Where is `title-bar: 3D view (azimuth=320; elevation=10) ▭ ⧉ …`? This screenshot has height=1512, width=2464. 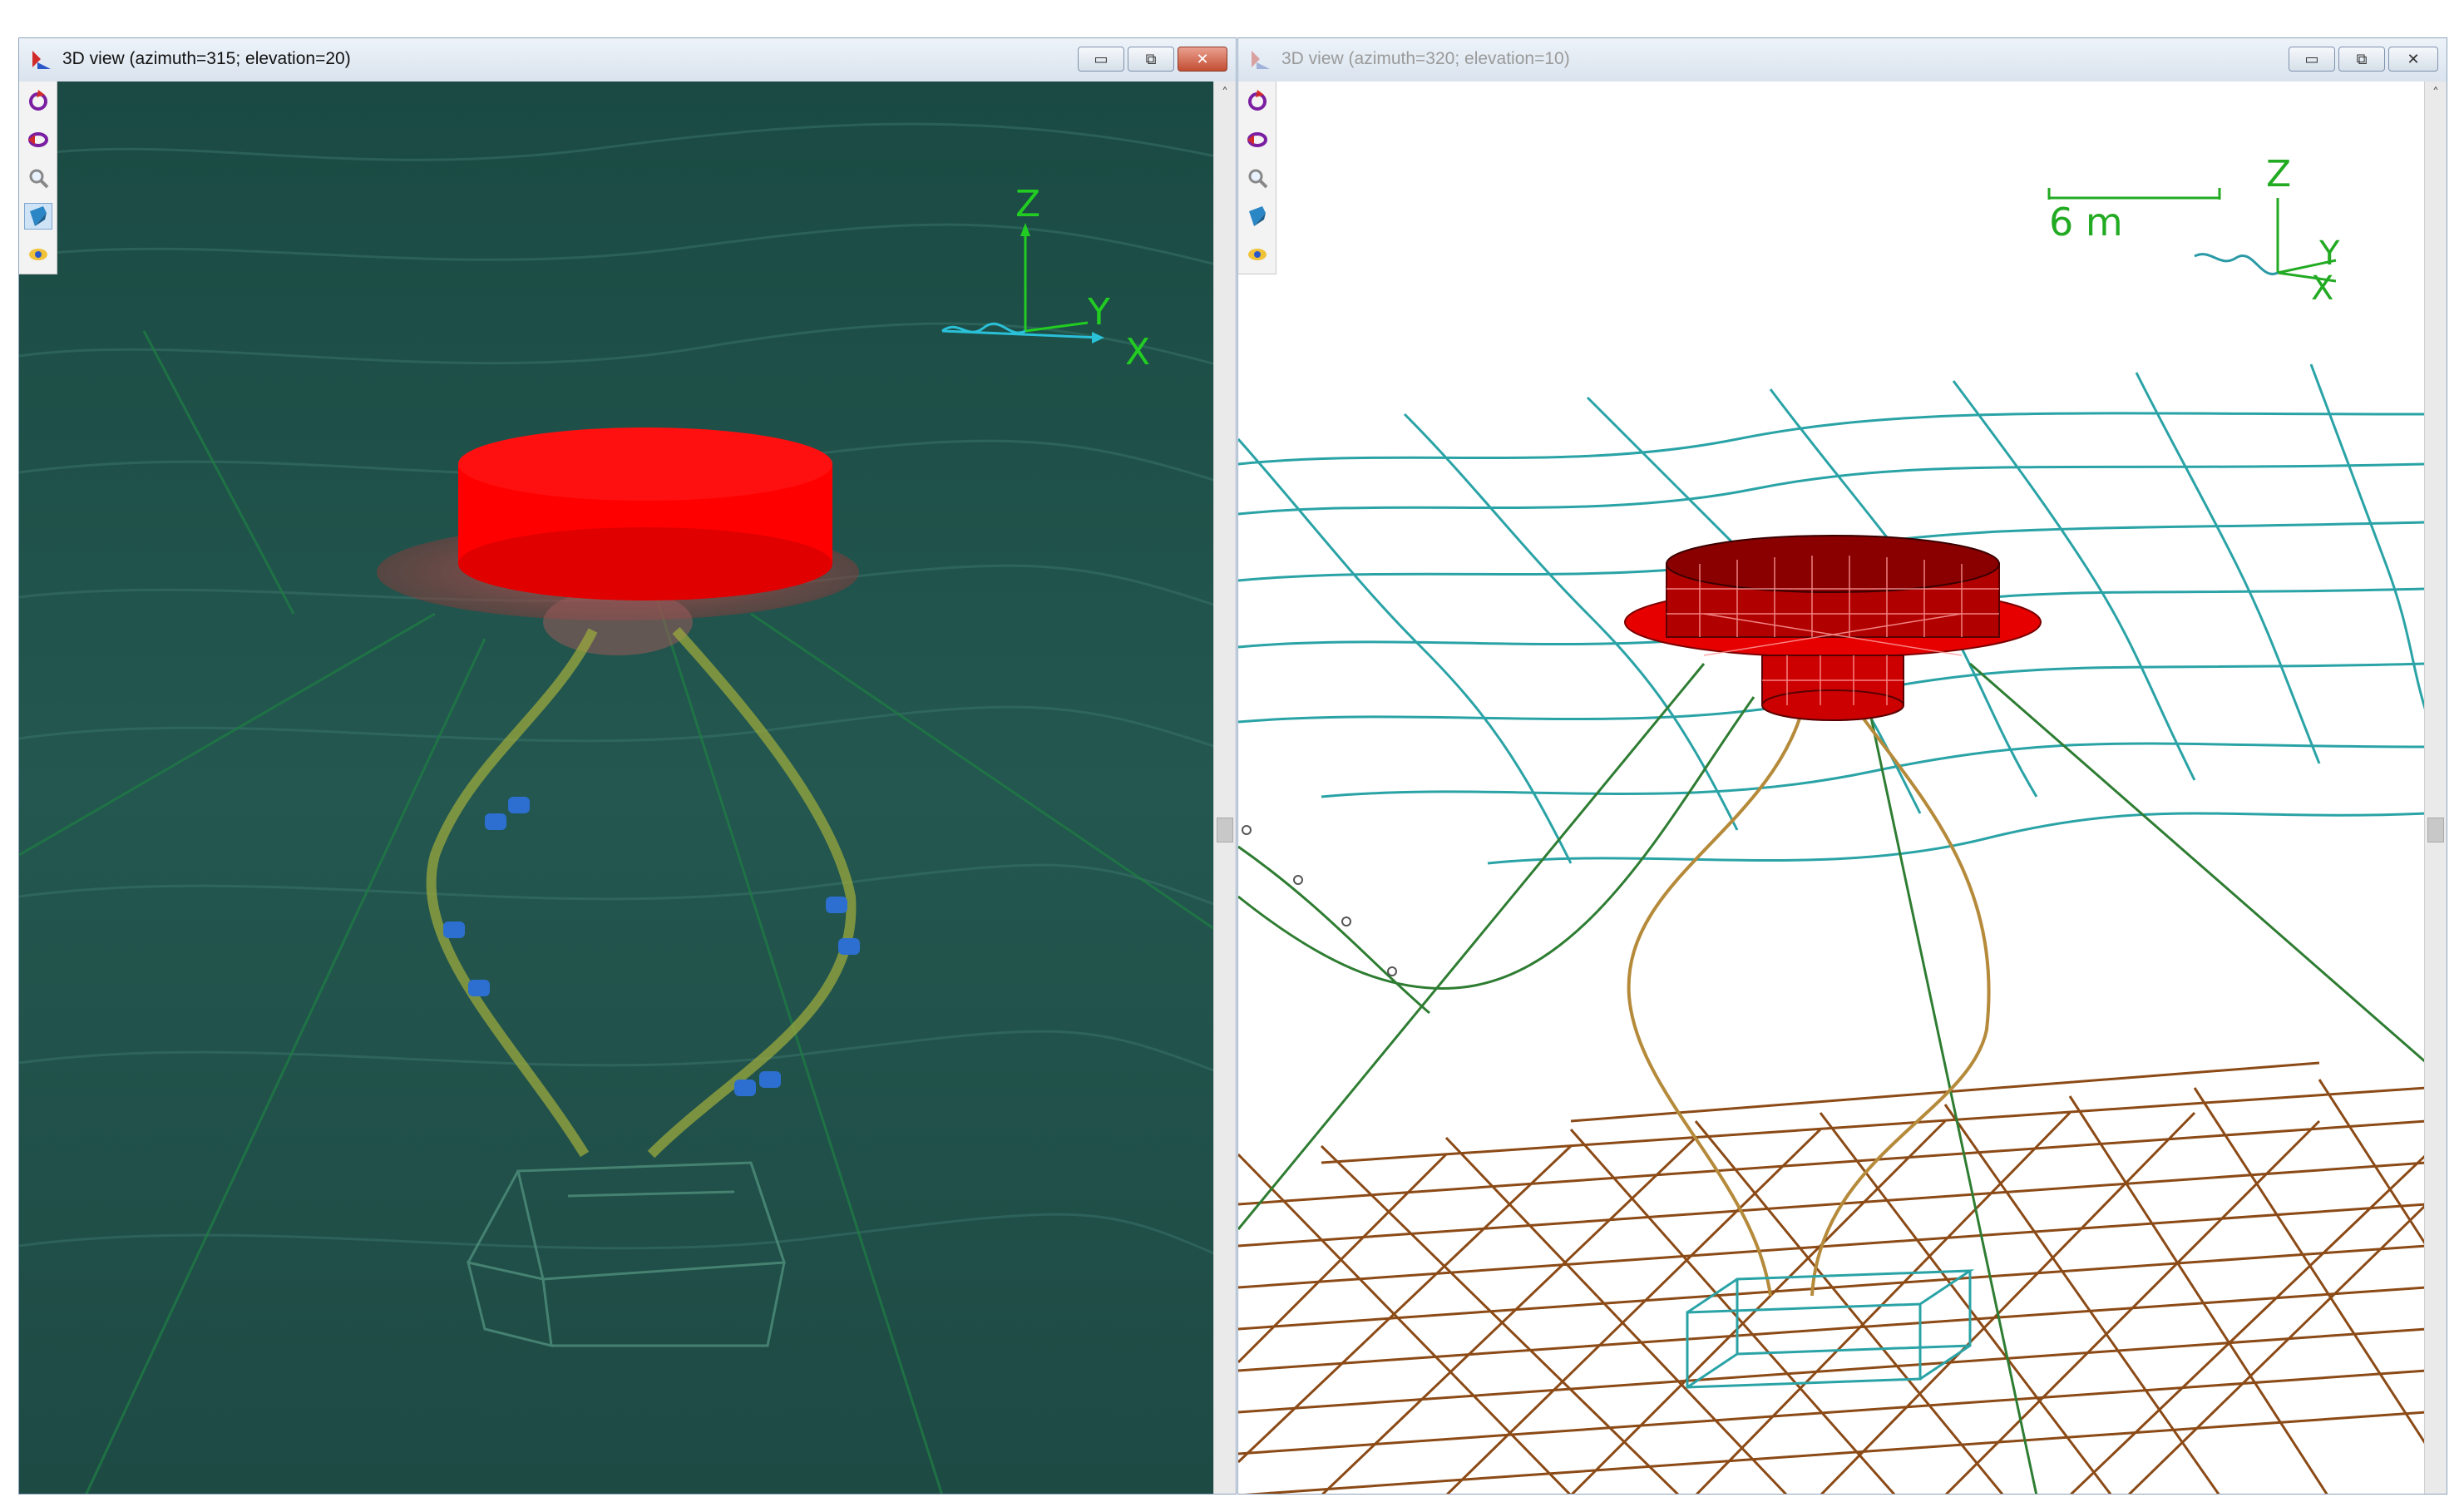 title-bar: 3D view (azimuth=320; elevation=10) ▭ ⧉ … is located at coordinates (1842, 60).